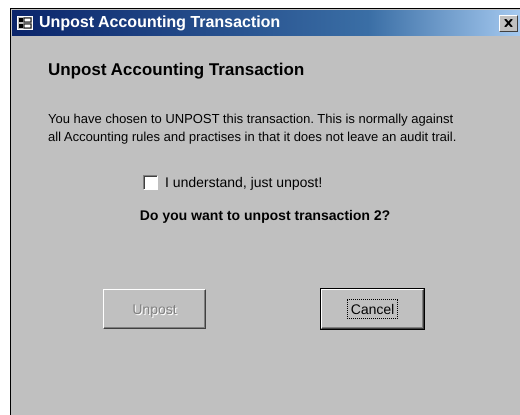 The height and width of the screenshot is (415, 520). I want to click on cancel-button: Cancel, so click(372, 309).